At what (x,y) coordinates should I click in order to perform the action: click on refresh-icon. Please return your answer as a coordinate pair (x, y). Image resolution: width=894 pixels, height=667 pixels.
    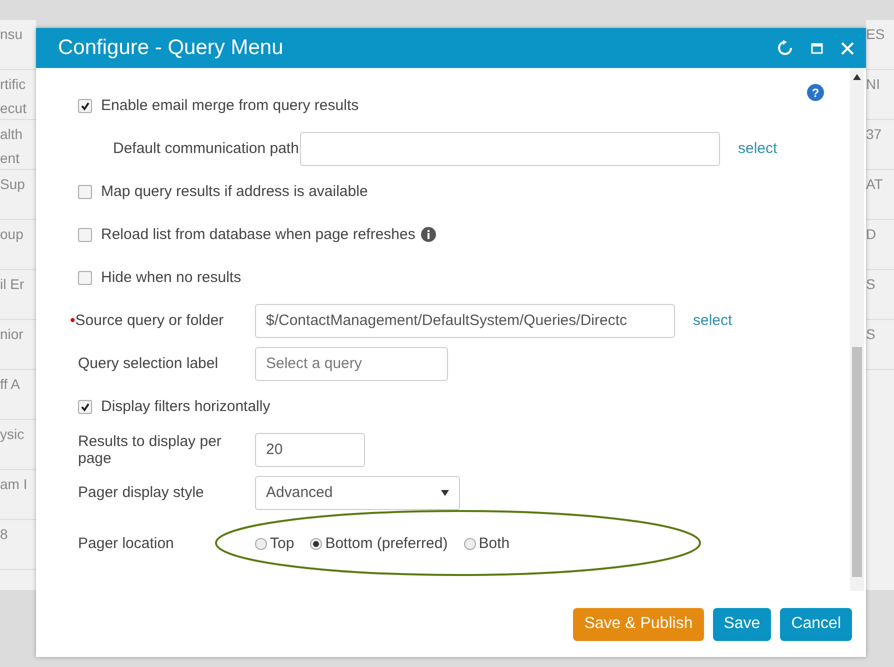
    Looking at the image, I should click on (785, 48).